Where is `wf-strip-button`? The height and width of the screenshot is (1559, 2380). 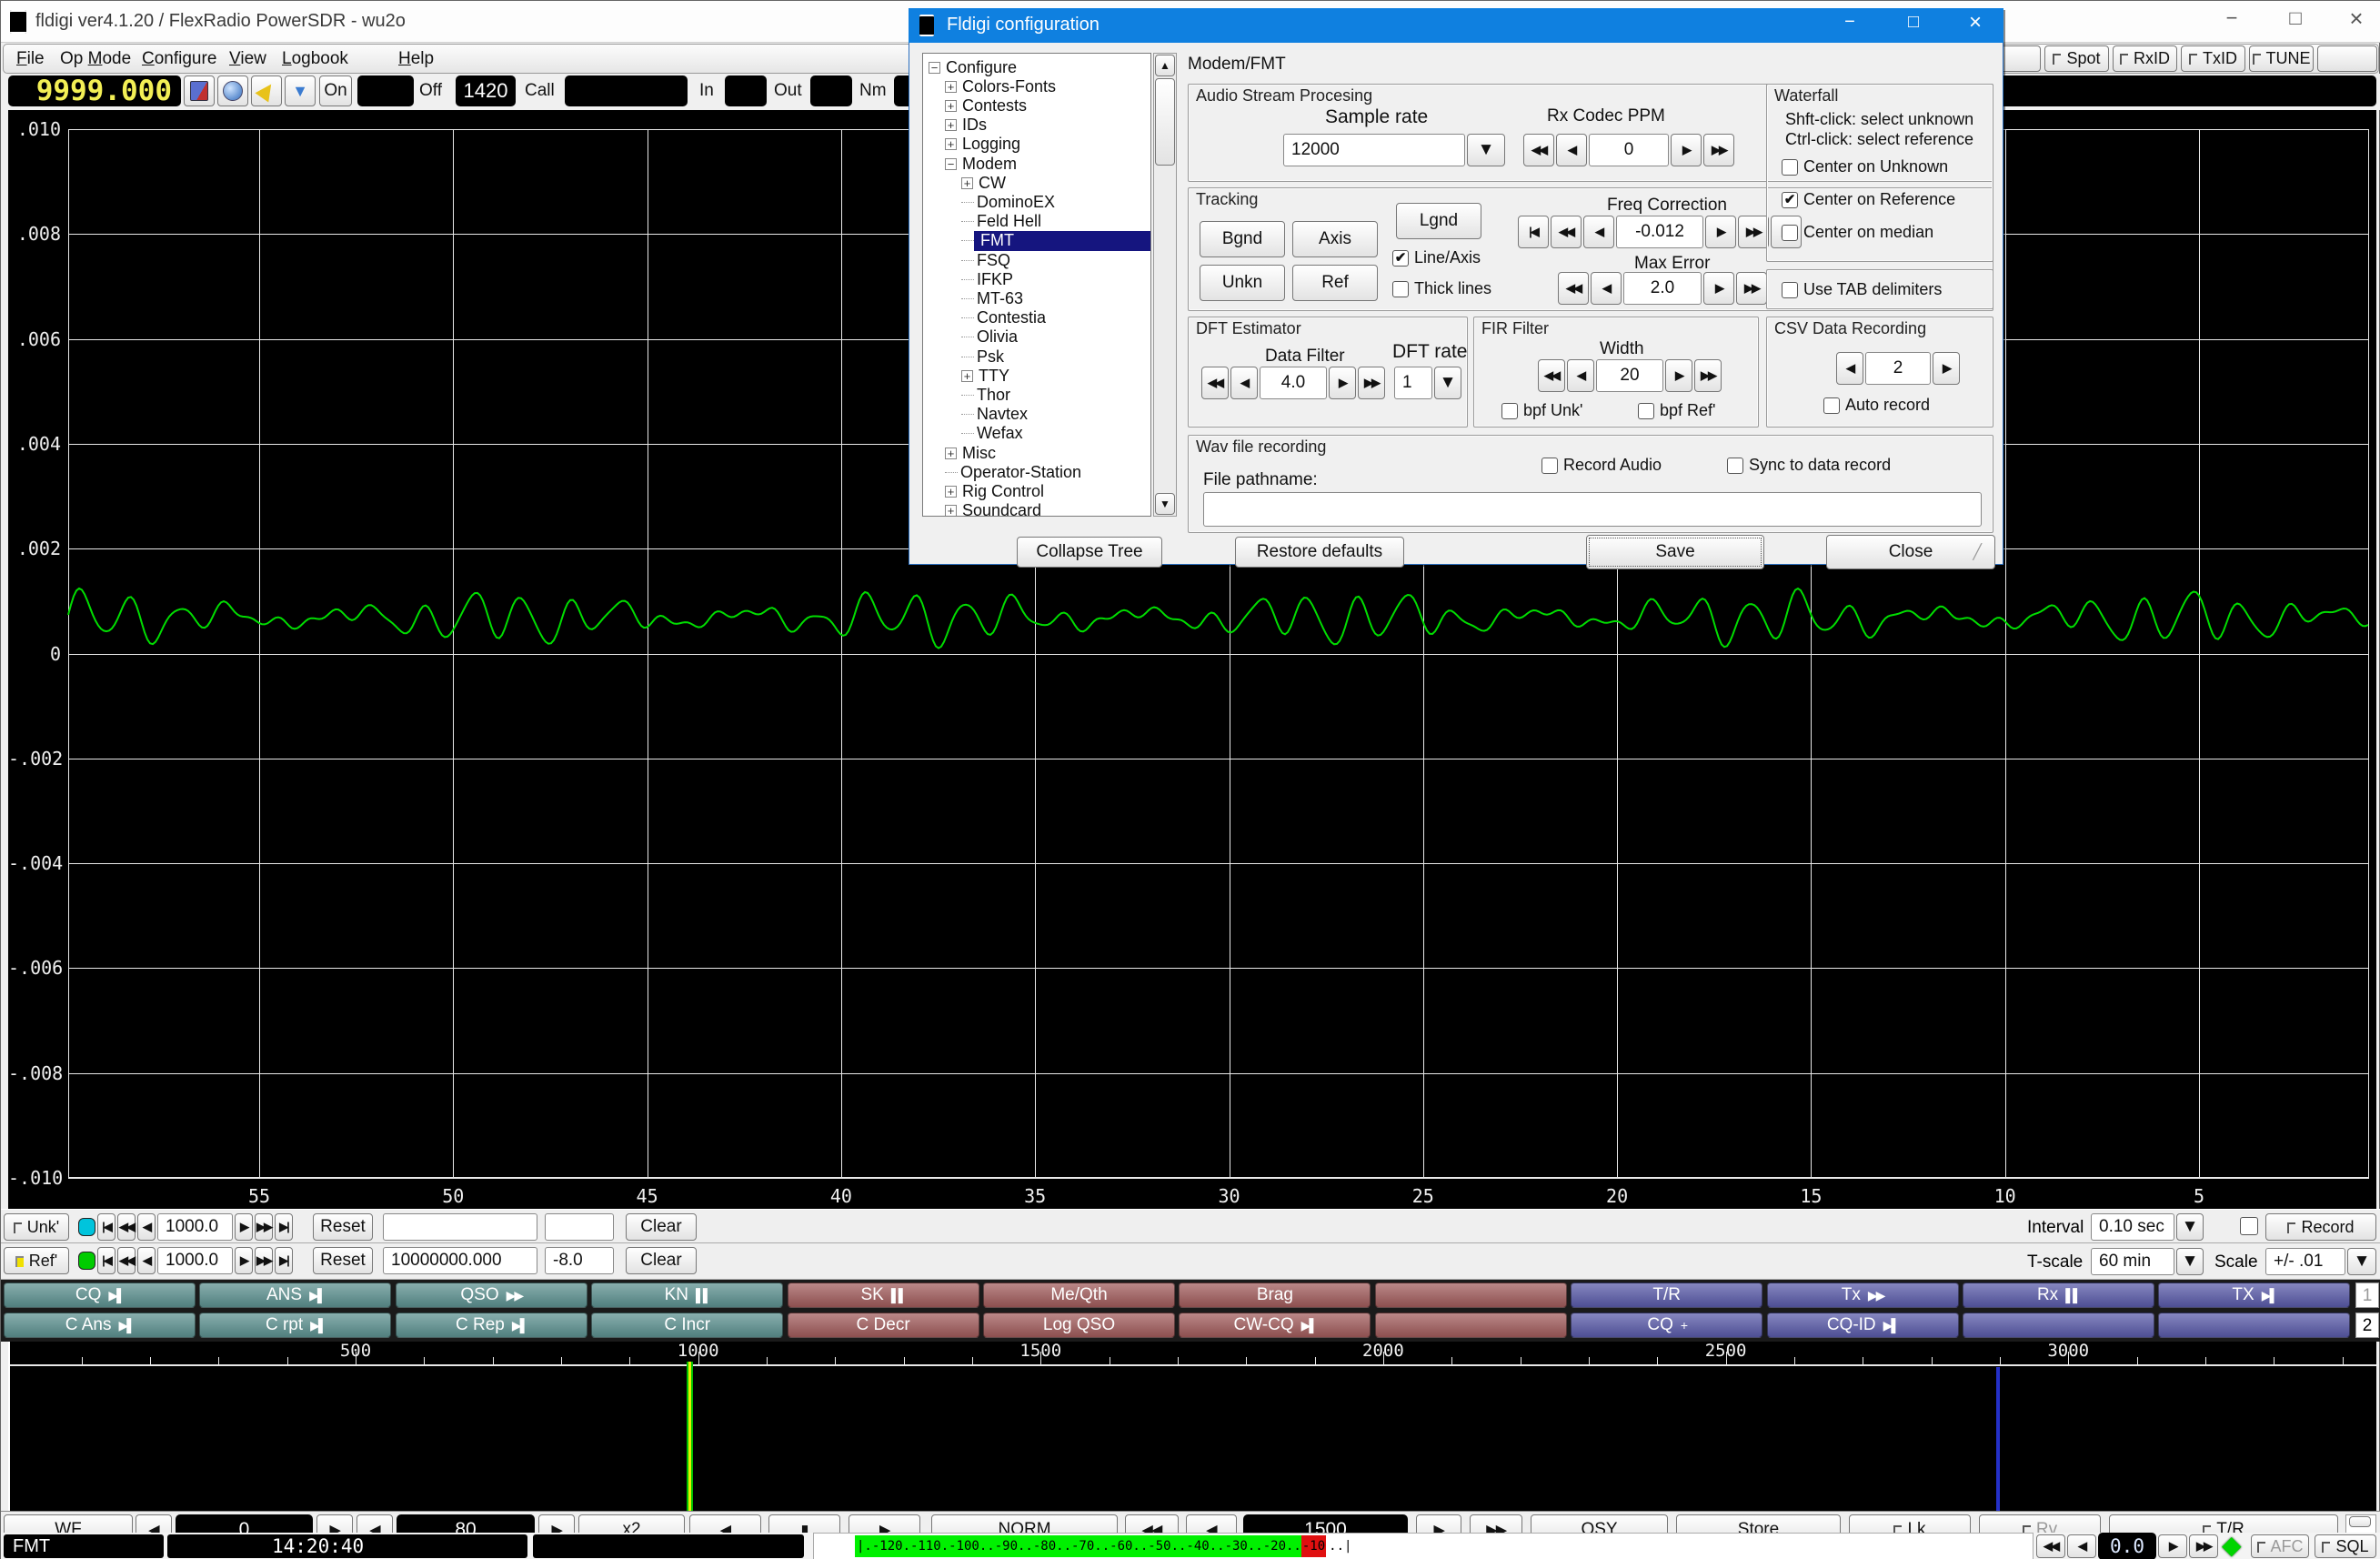
wf-strip-button is located at coordinates (2360, 1521).